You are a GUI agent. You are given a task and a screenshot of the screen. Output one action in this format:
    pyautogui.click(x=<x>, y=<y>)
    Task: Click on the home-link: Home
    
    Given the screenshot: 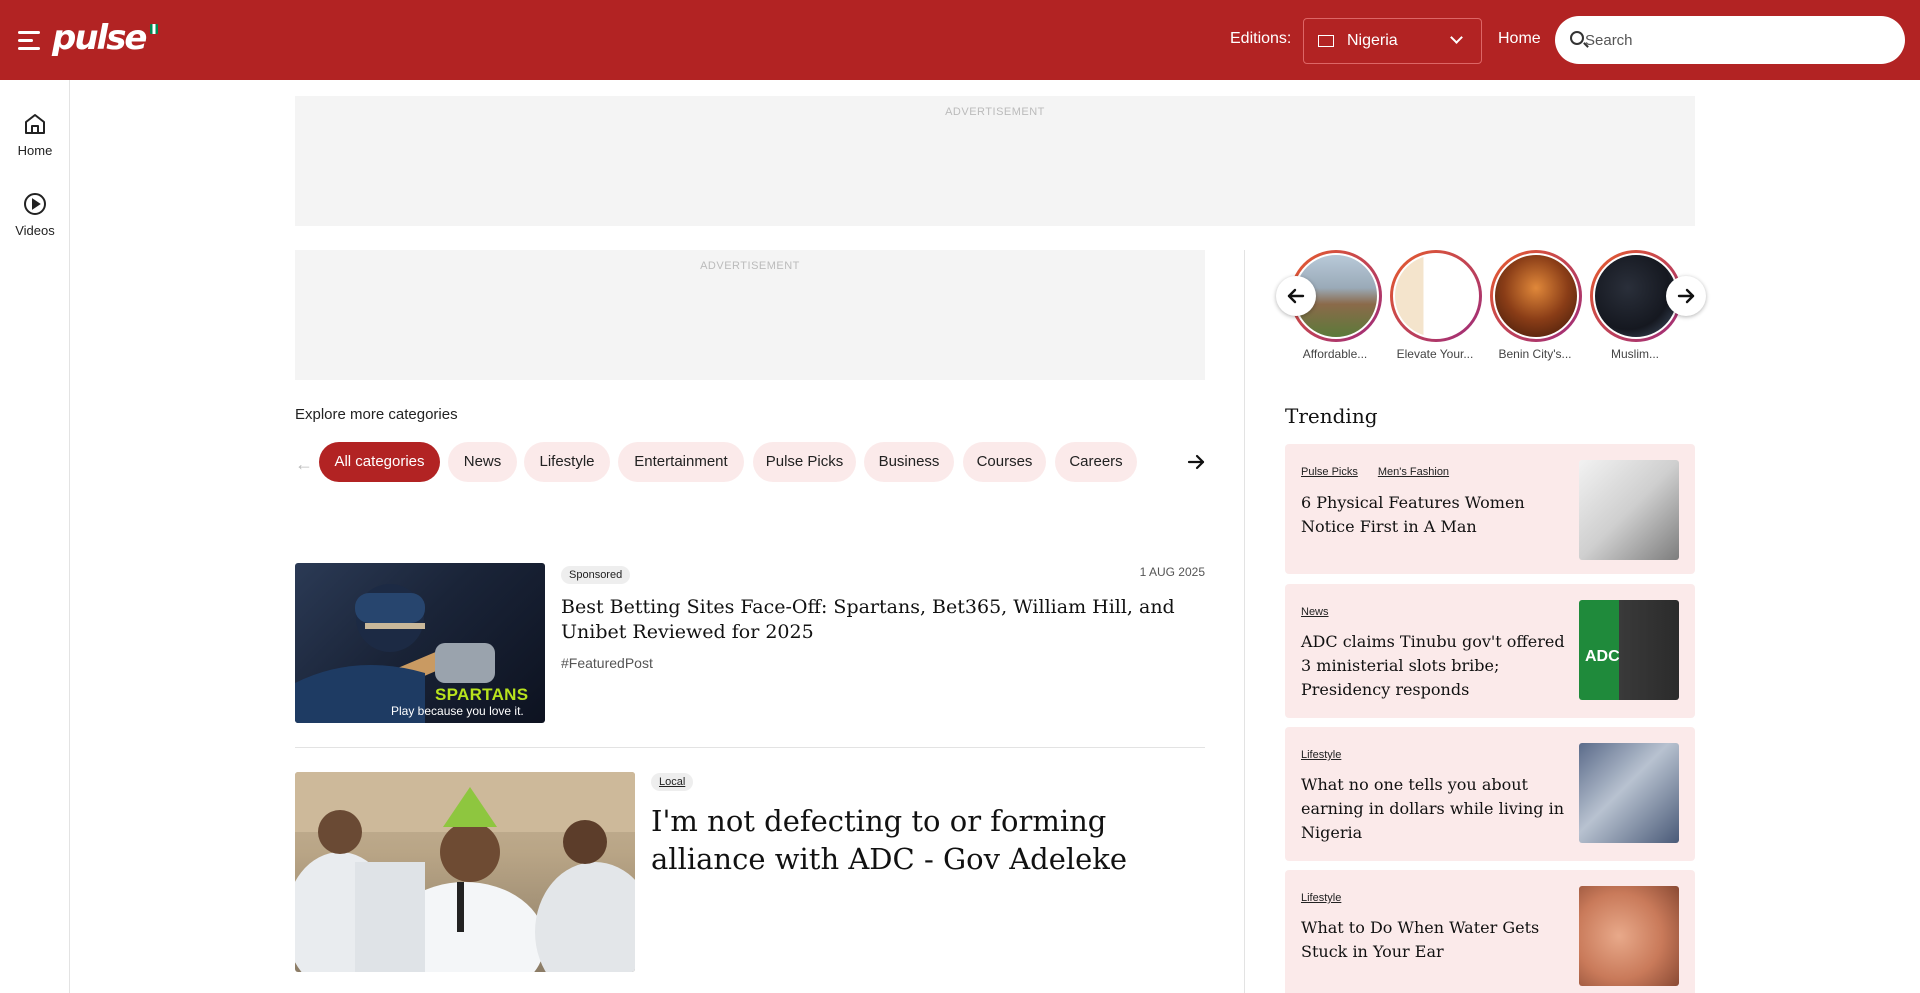 What is the action you would take?
    pyautogui.click(x=1519, y=39)
    